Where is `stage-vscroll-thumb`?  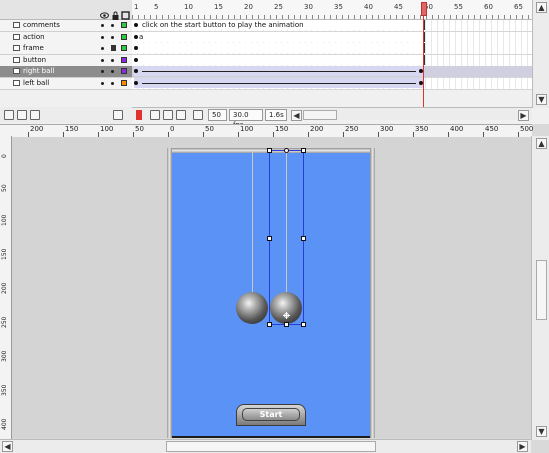
stage-vscroll-thumb is located at coordinates (541, 290).